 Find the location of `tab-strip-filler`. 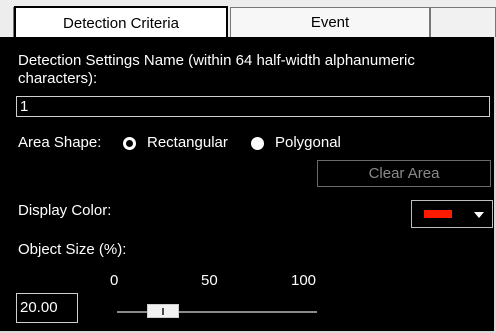

tab-strip-filler is located at coordinates (463, 22).